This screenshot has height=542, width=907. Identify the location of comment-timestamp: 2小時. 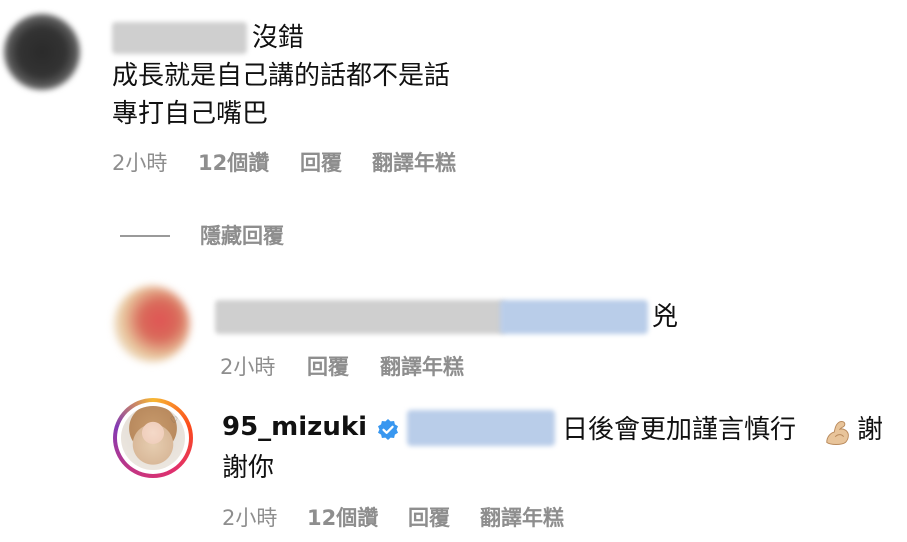
(139, 163).